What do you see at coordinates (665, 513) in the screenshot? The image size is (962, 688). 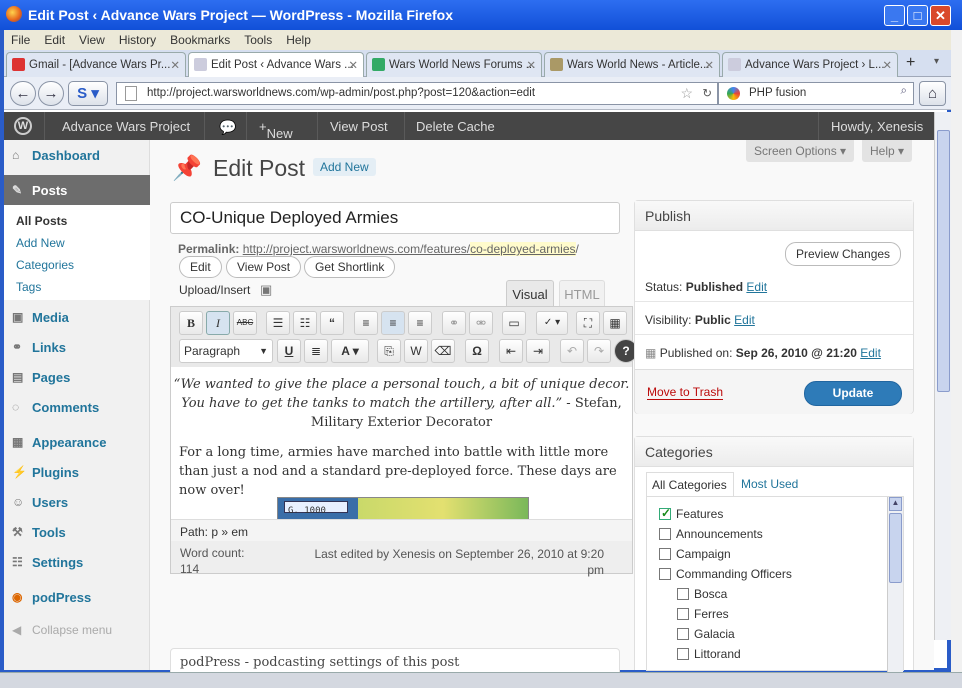 I see `checkbox-checked: ✓` at bounding box center [665, 513].